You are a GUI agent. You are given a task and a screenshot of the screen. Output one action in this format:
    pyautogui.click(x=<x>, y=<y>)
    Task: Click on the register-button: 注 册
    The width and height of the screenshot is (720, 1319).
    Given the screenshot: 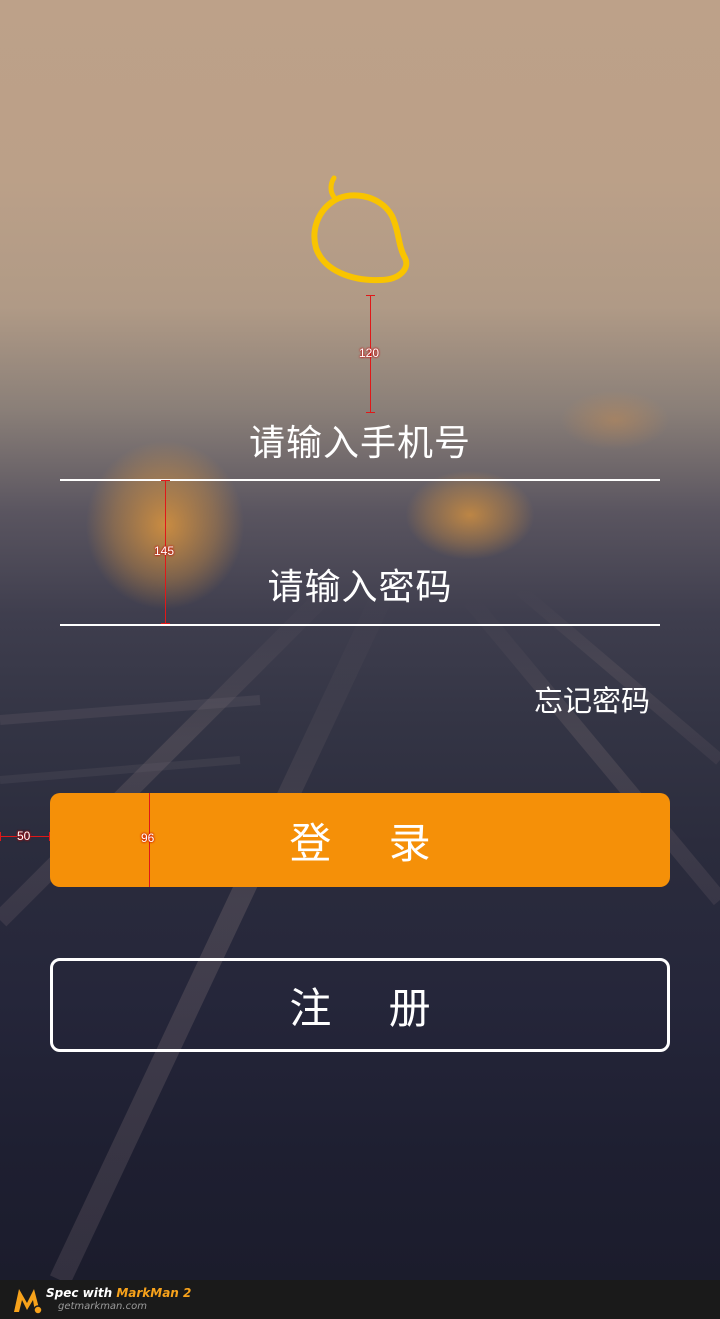 What is the action you would take?
    pyautogui.click(x=360, y=1005)
    